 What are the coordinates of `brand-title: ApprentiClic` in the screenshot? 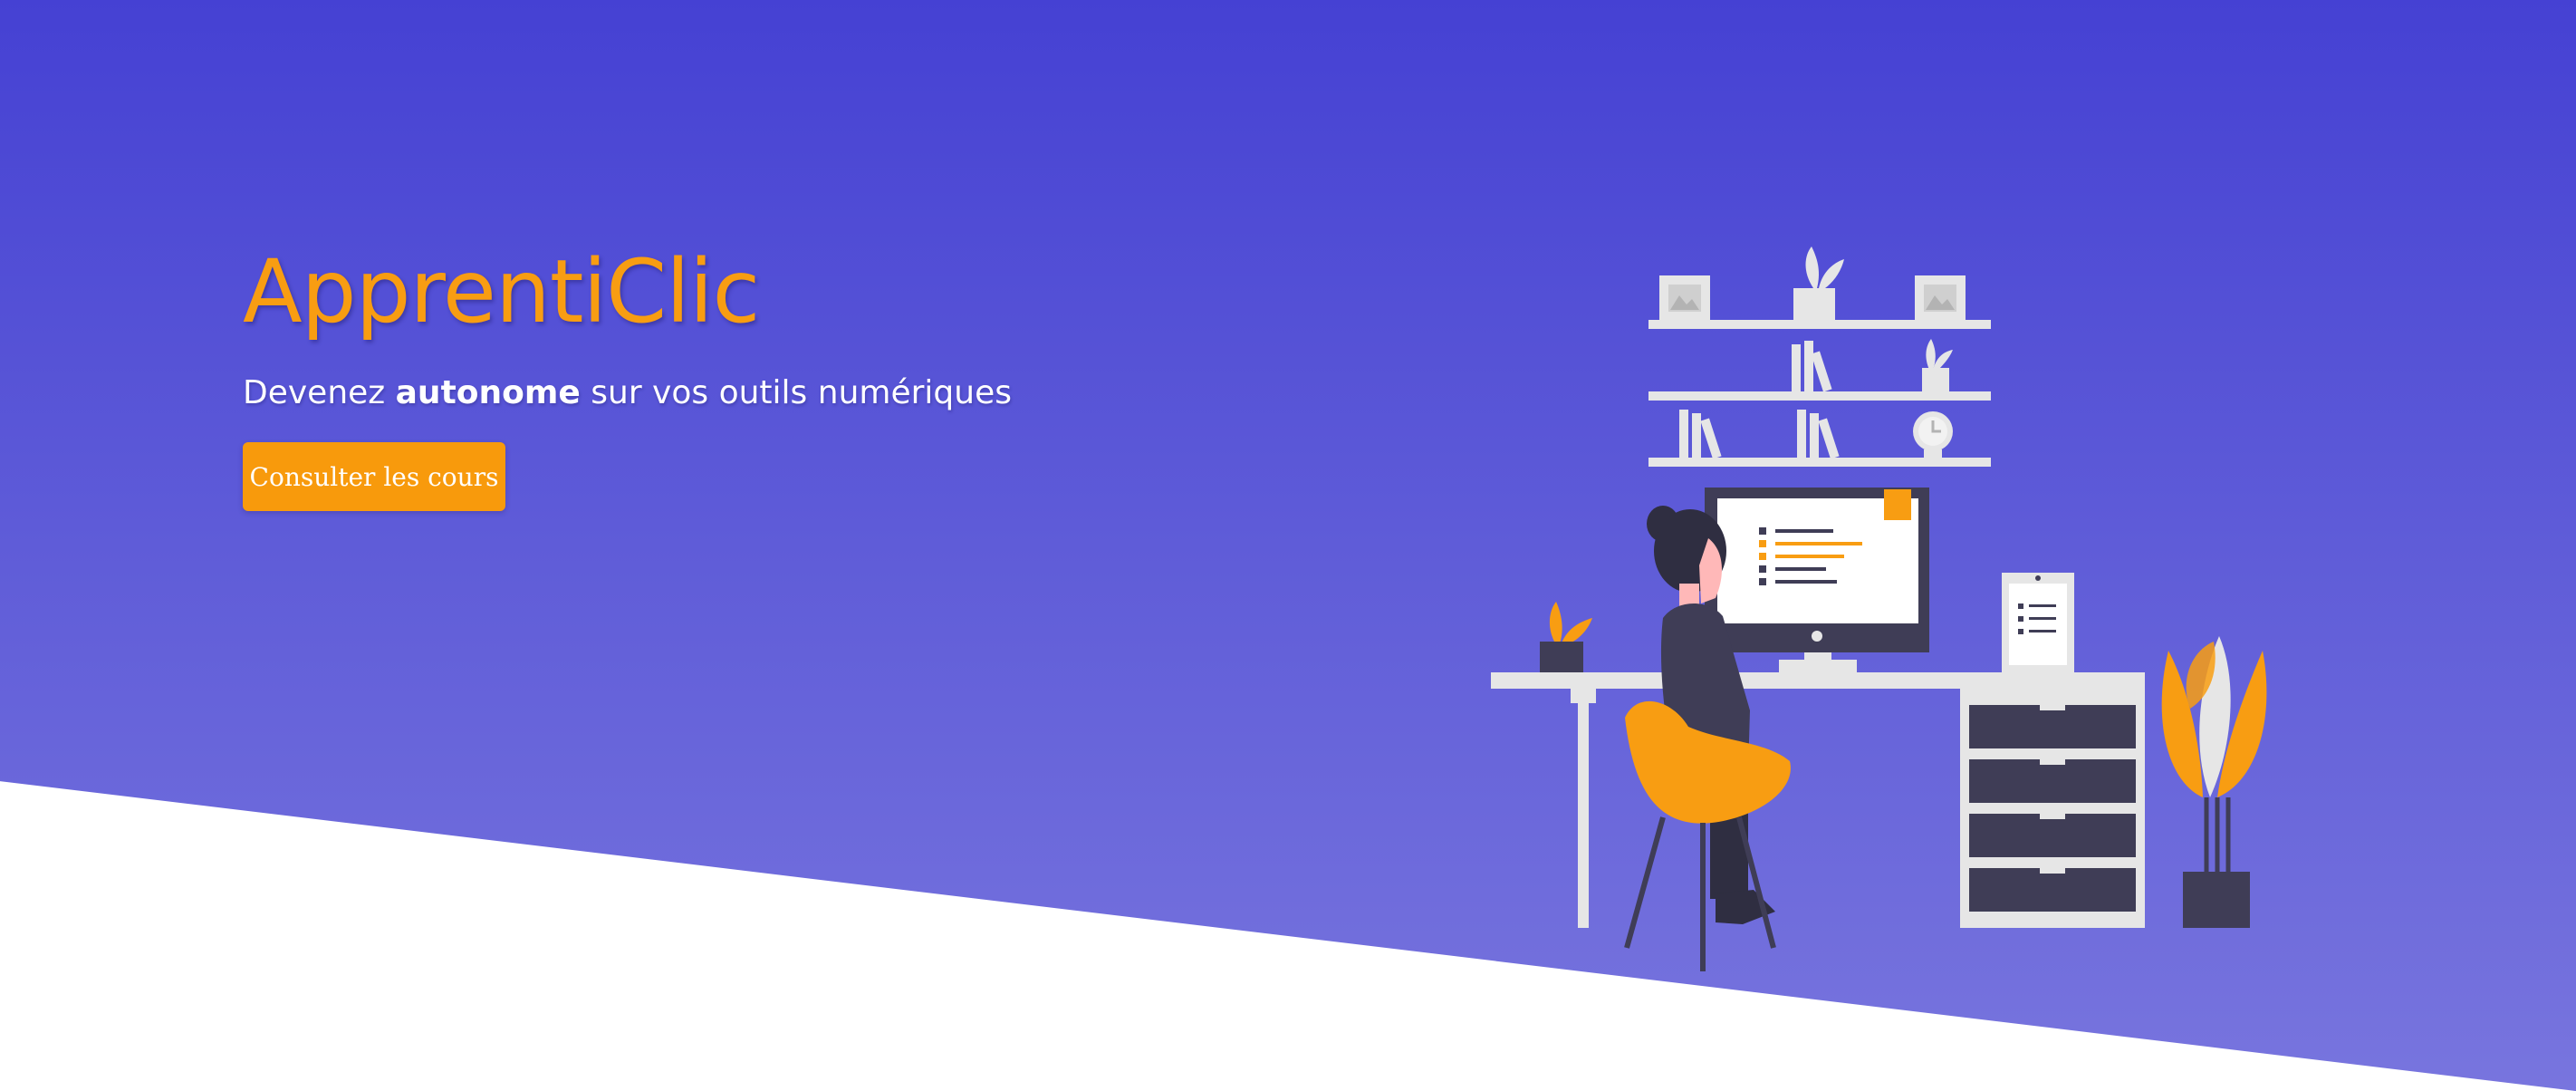 It's located at (501, 292).